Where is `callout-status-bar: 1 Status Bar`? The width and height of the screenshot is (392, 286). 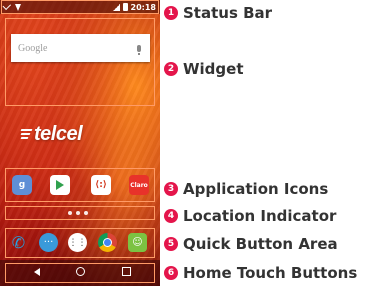
callout-status-bar: 1 Status Bar is located at coordinates (218, 13).